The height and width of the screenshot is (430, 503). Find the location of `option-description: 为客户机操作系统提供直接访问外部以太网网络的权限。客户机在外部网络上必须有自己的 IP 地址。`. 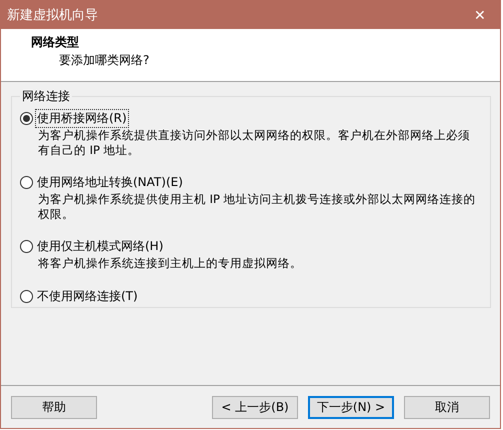

option-description: 为客户机操作系统提供直接访问外部以太网网络的权限。客户机在外部网络上必须有自己的 IP 地址。 is located at coordinates (254, 143).